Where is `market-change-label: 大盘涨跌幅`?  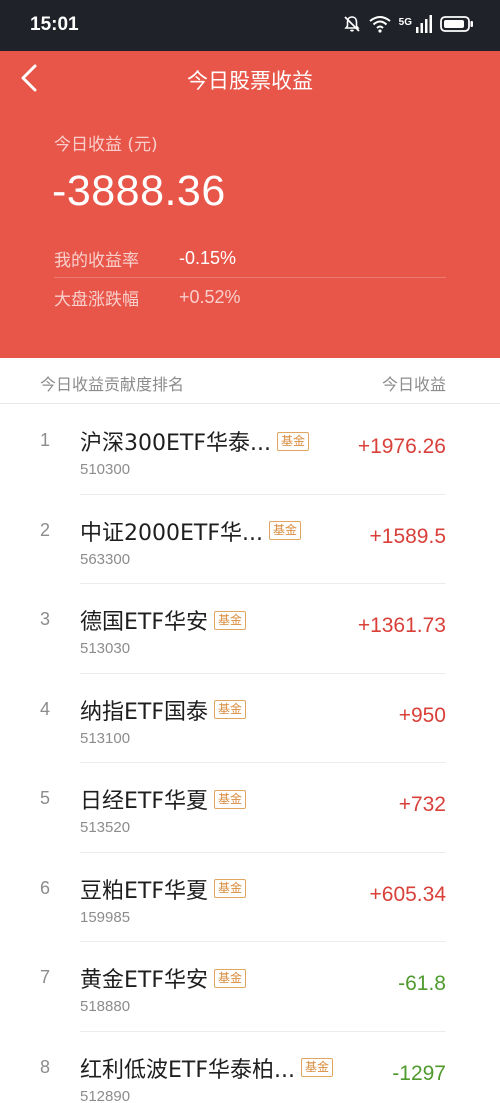 market-change-label: 大盘涨跌幅 is located at coordinates (96, 300).